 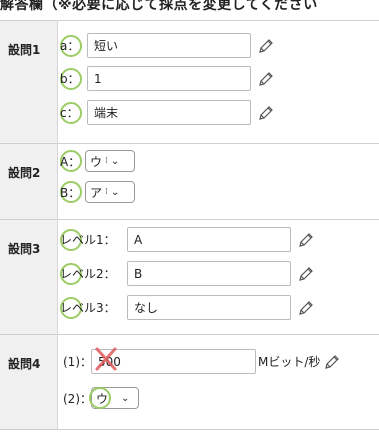 What do you see at coordinates (202, 360) in the screenshot?
I see `q4-row-1: (1)： 500 Mビット/秒` at bounding box center [202, 360].